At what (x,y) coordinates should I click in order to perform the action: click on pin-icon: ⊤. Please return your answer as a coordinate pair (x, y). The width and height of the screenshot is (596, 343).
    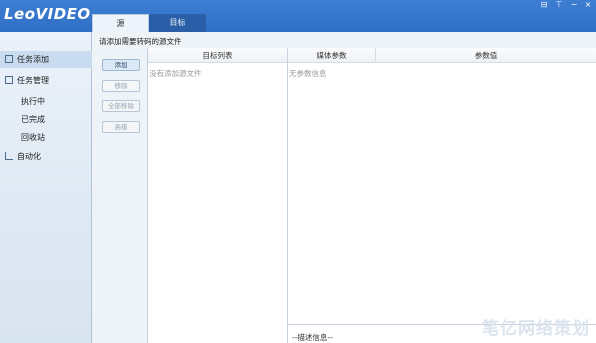
    Looking at the image, I should click on (559, 5).